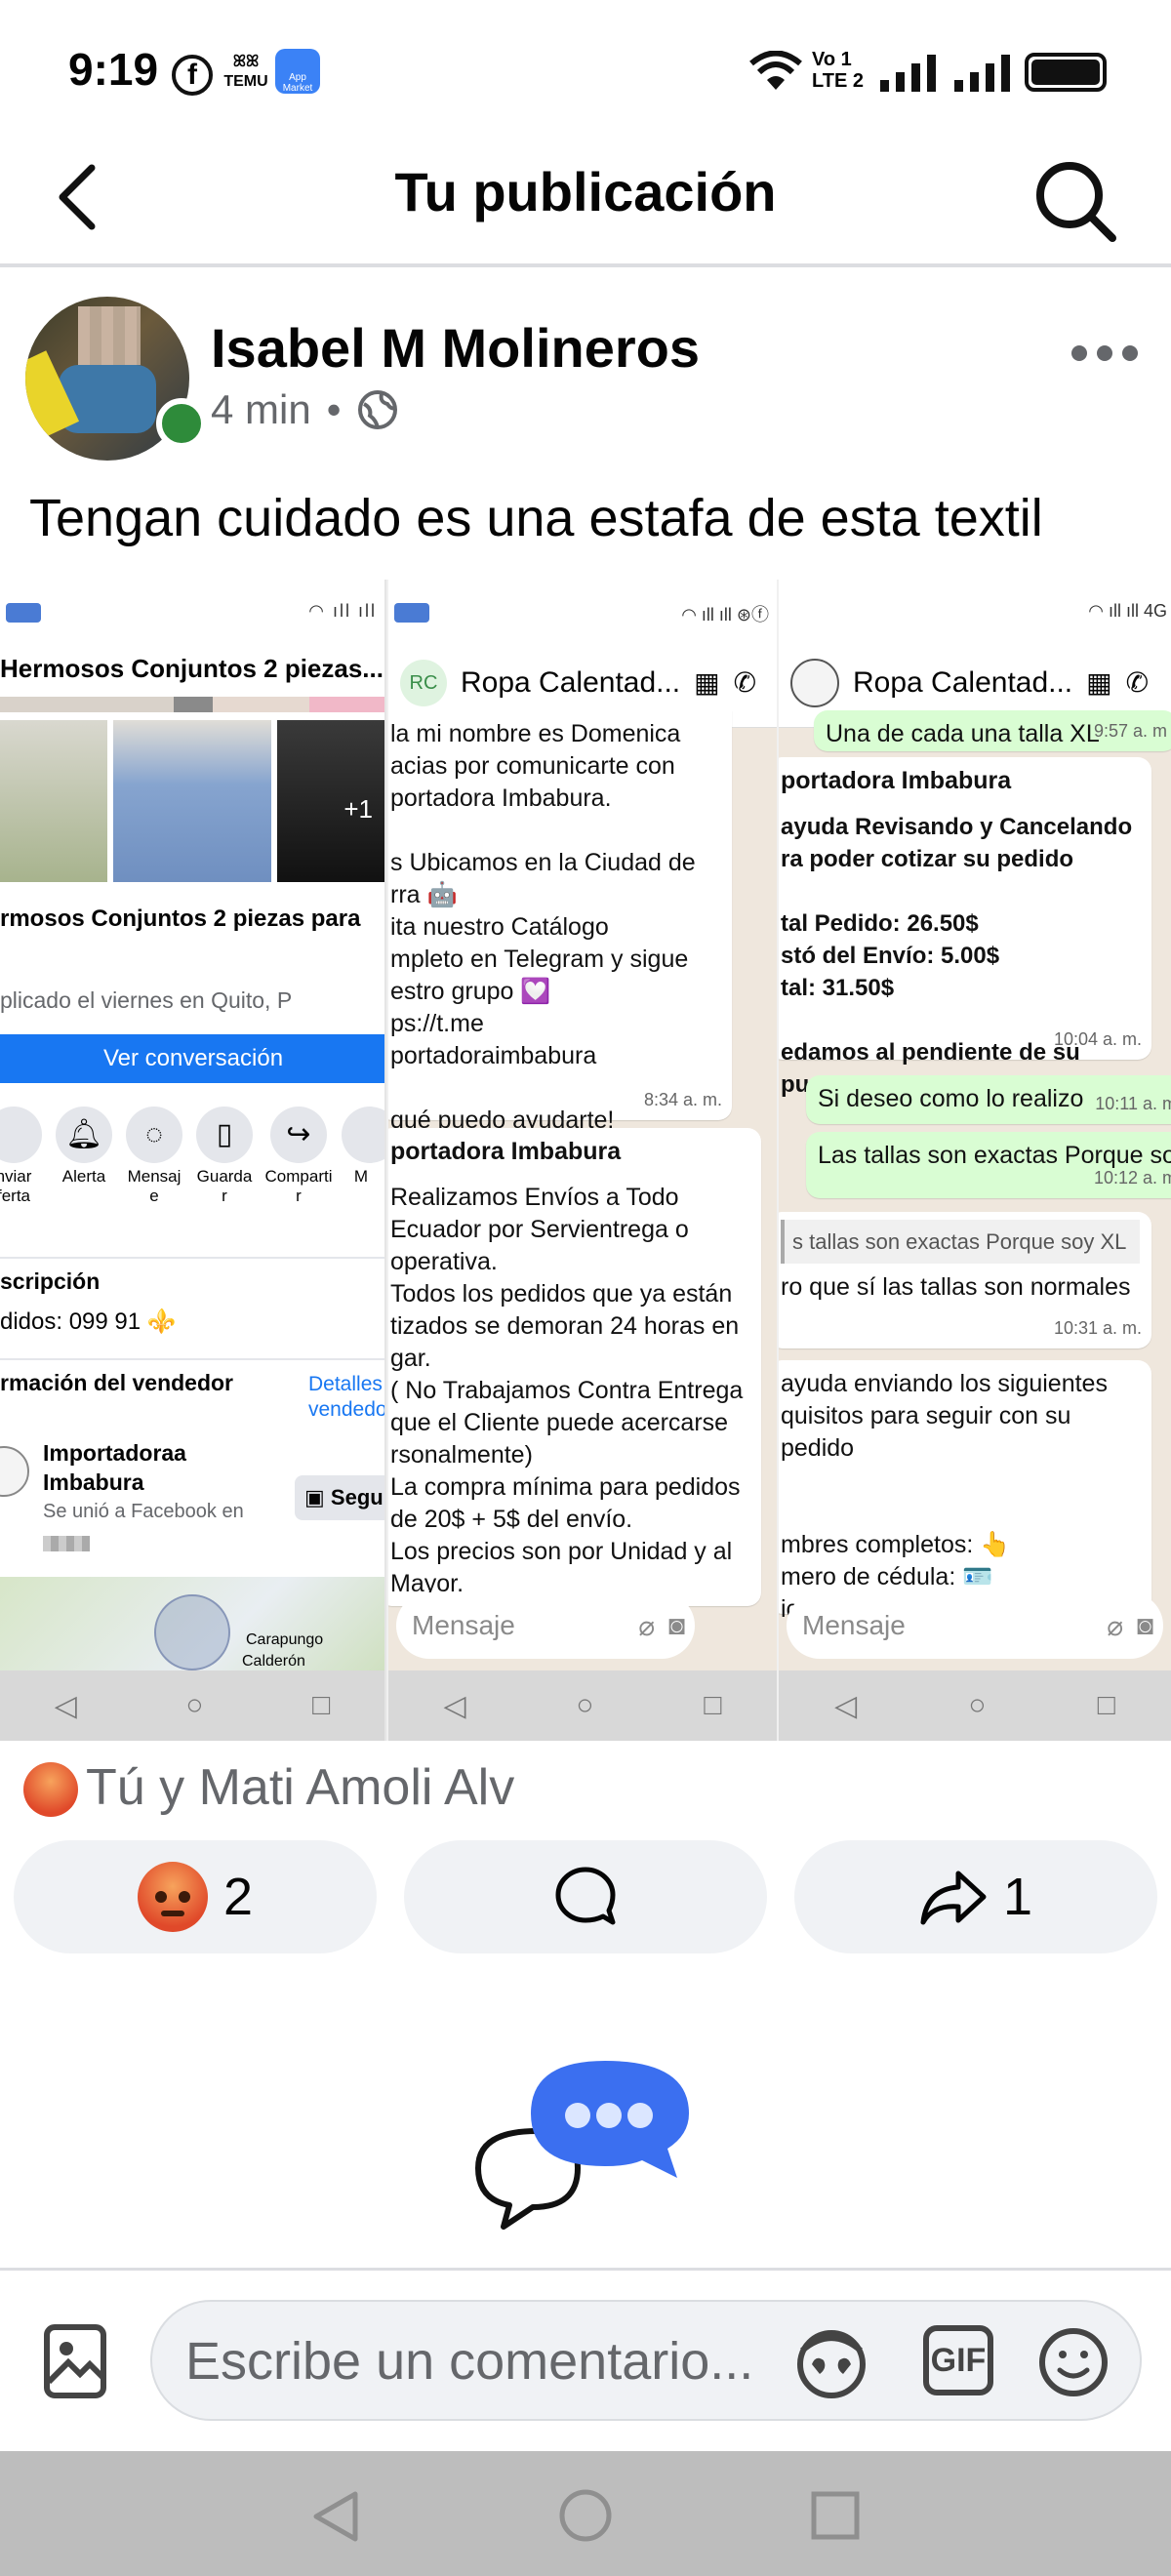 This screenshot has width=1171, height=2576. Describe the element at coordinates (181, 423) in the screenshot. I see `online-status-dot` at that location.